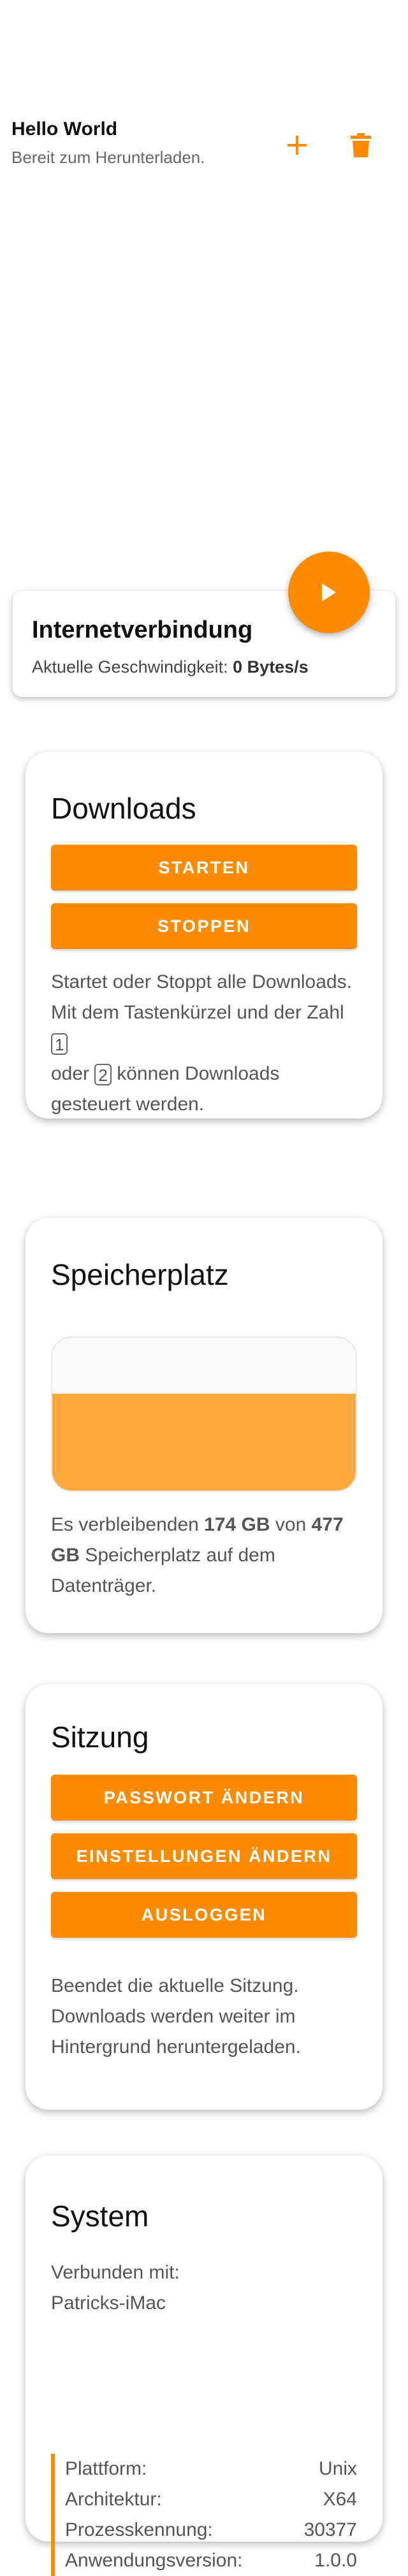  I want to click on download-item: Hello World Bereit zum Herunterladen., so click(204, 143).